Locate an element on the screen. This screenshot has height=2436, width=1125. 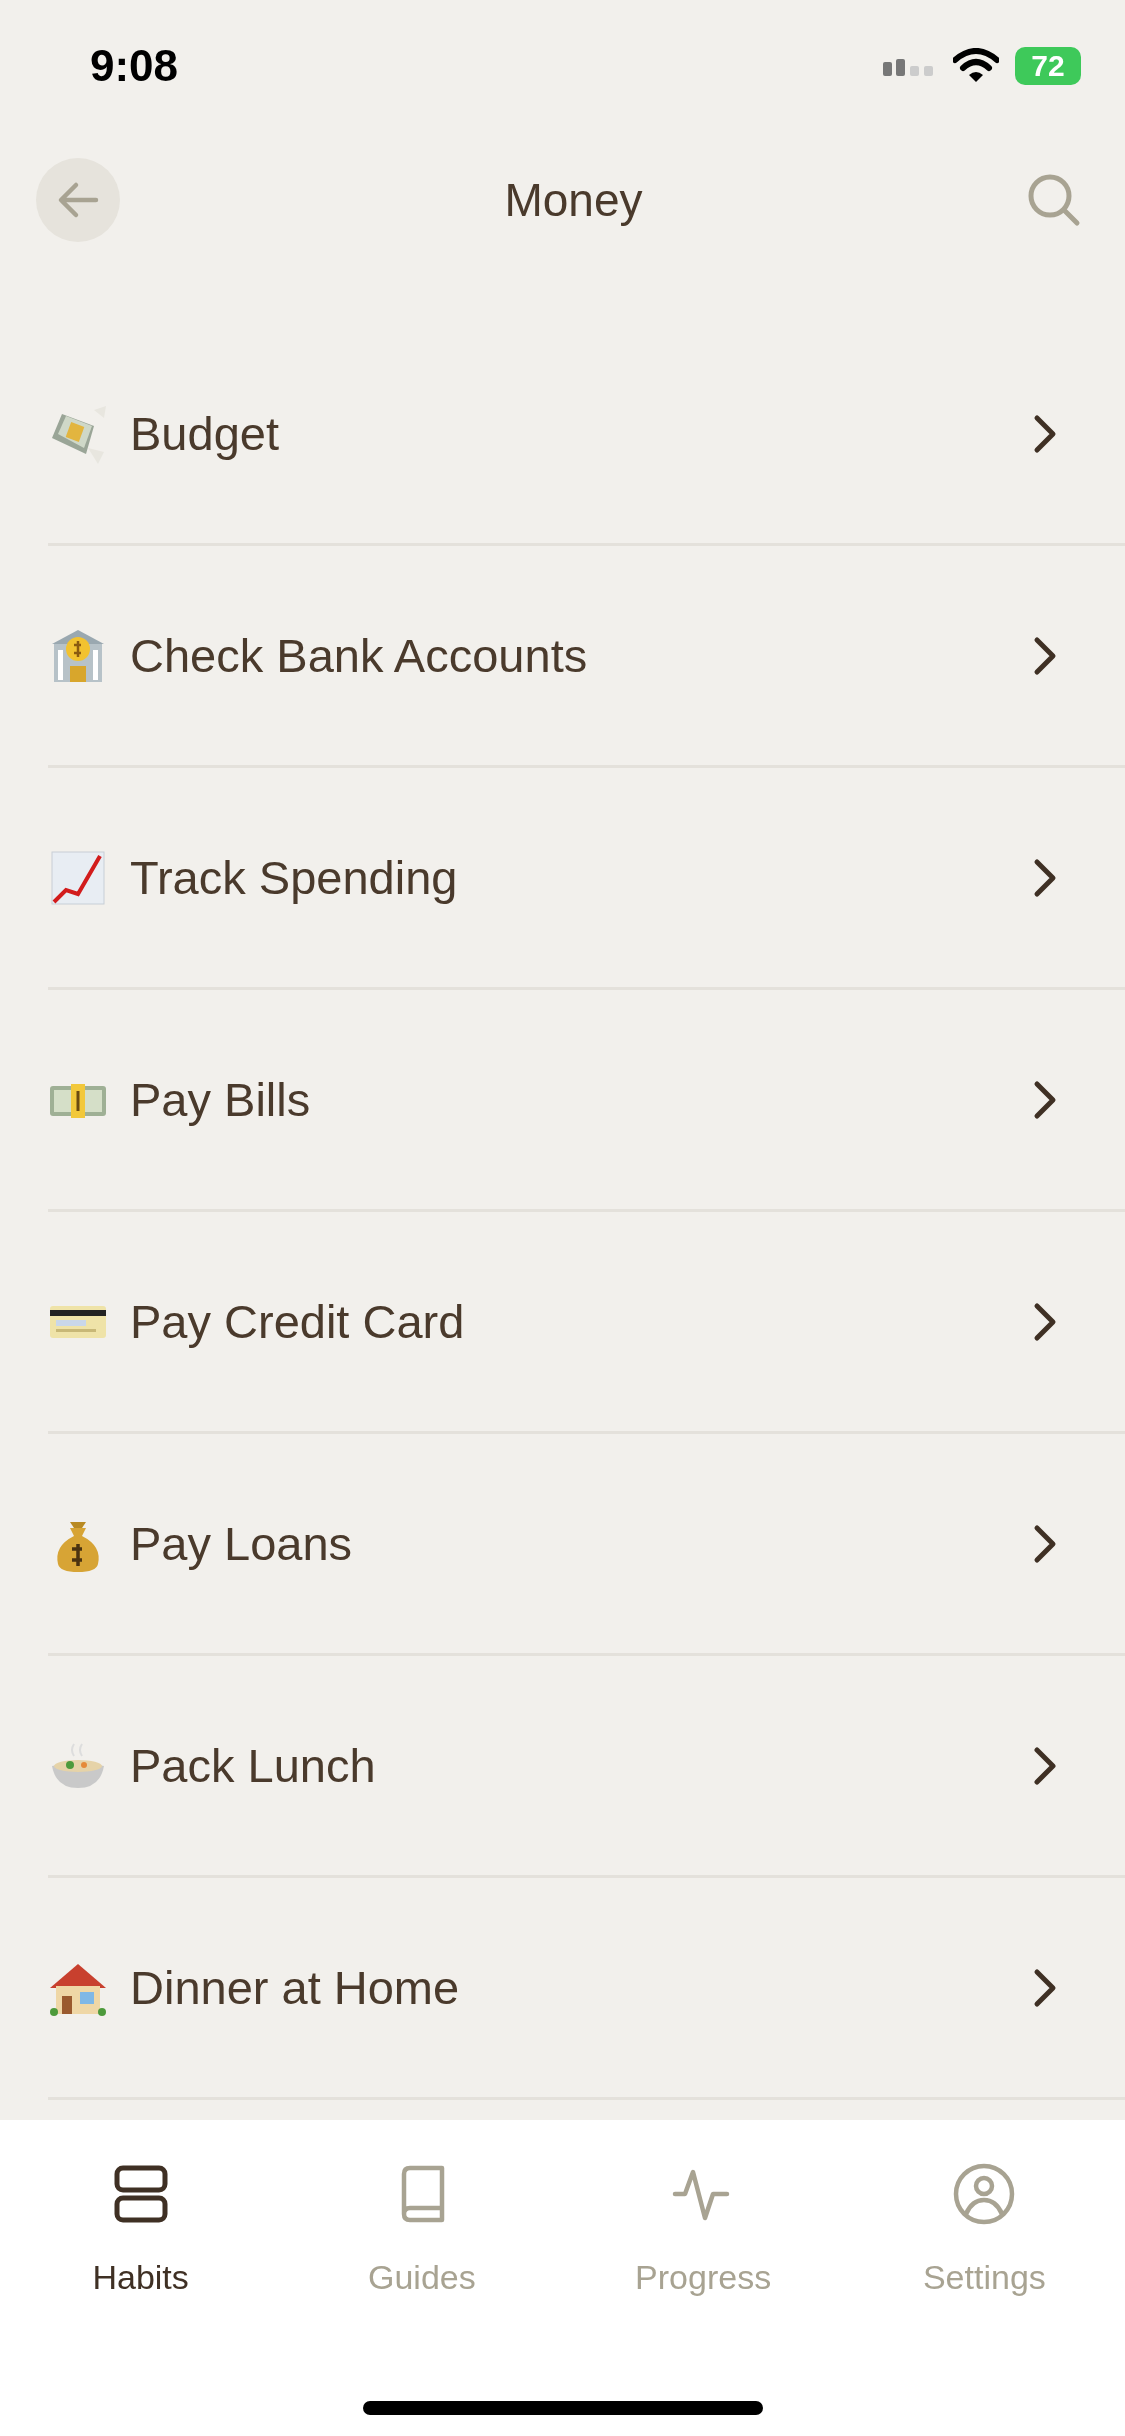
item-label: Dinner at Home is located at coordinates (295, 1987).